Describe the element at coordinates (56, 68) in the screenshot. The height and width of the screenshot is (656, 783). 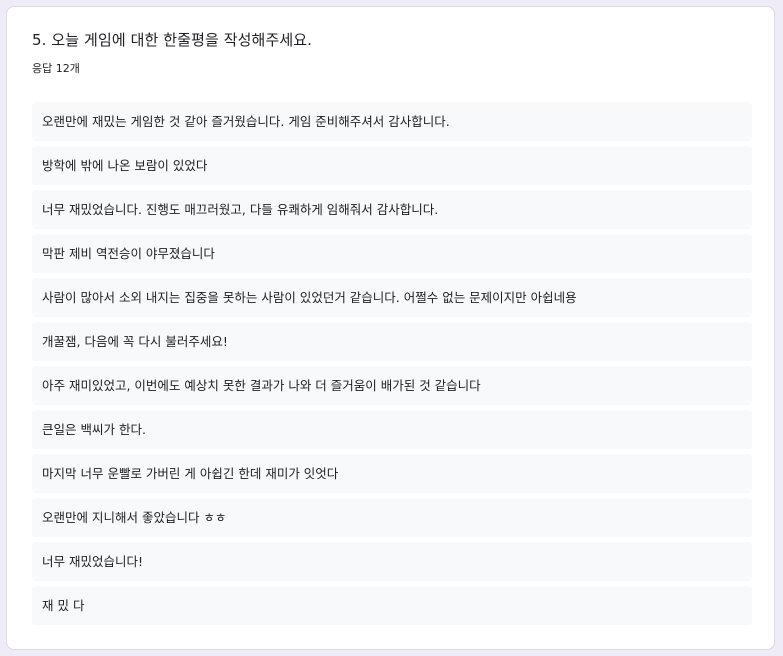
I see `response-count: 응답 12개` at that location.